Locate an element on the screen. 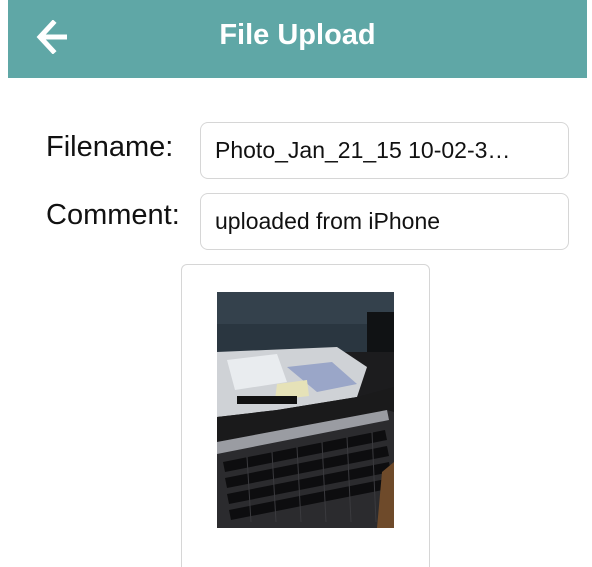 The height and width of the screenshot is (567, 592). comment-field is located at coordinates (384, 221).